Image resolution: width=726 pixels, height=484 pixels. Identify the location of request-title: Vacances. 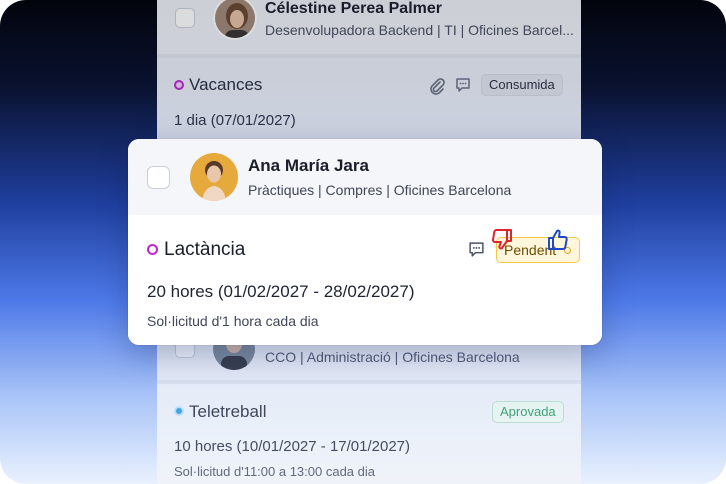
(226, 84).